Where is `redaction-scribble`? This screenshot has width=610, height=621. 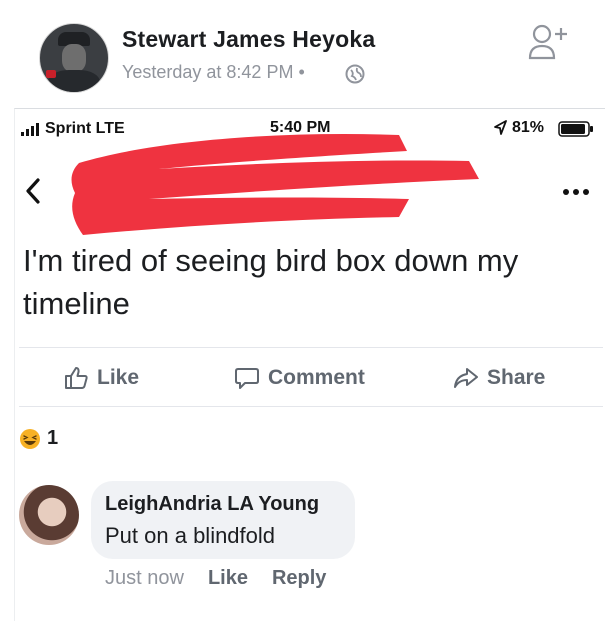 redaction-scribble is located at coordinates (275, 184).